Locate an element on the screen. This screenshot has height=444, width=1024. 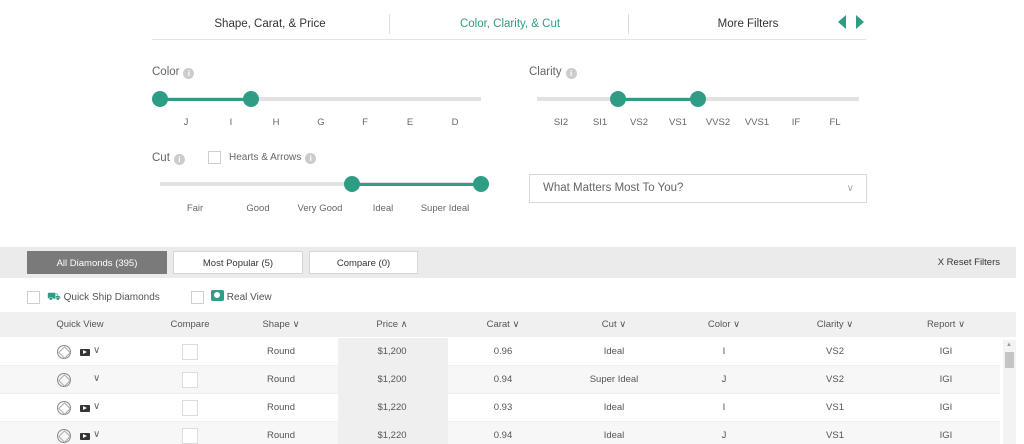
carat-cell: 0.96 is located at coordinates (503, 351).